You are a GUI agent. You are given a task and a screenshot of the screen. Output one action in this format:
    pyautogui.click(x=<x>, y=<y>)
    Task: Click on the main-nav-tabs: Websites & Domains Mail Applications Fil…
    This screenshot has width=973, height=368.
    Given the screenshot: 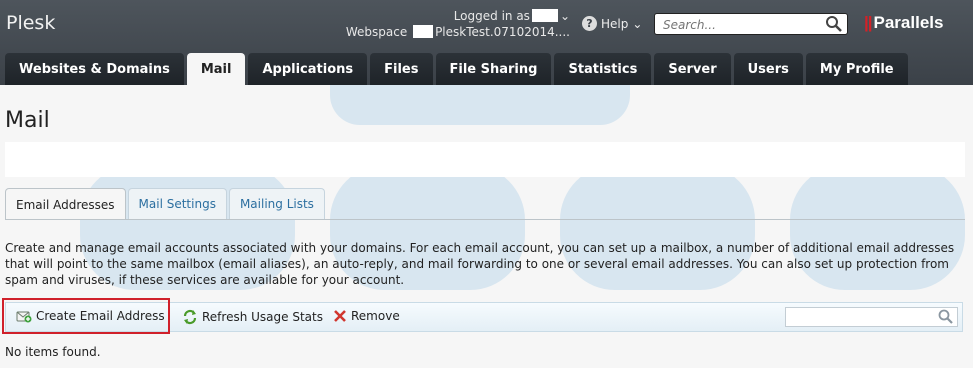 What is the action you would take?
    pyautogui.click(x=456, y=69)
    